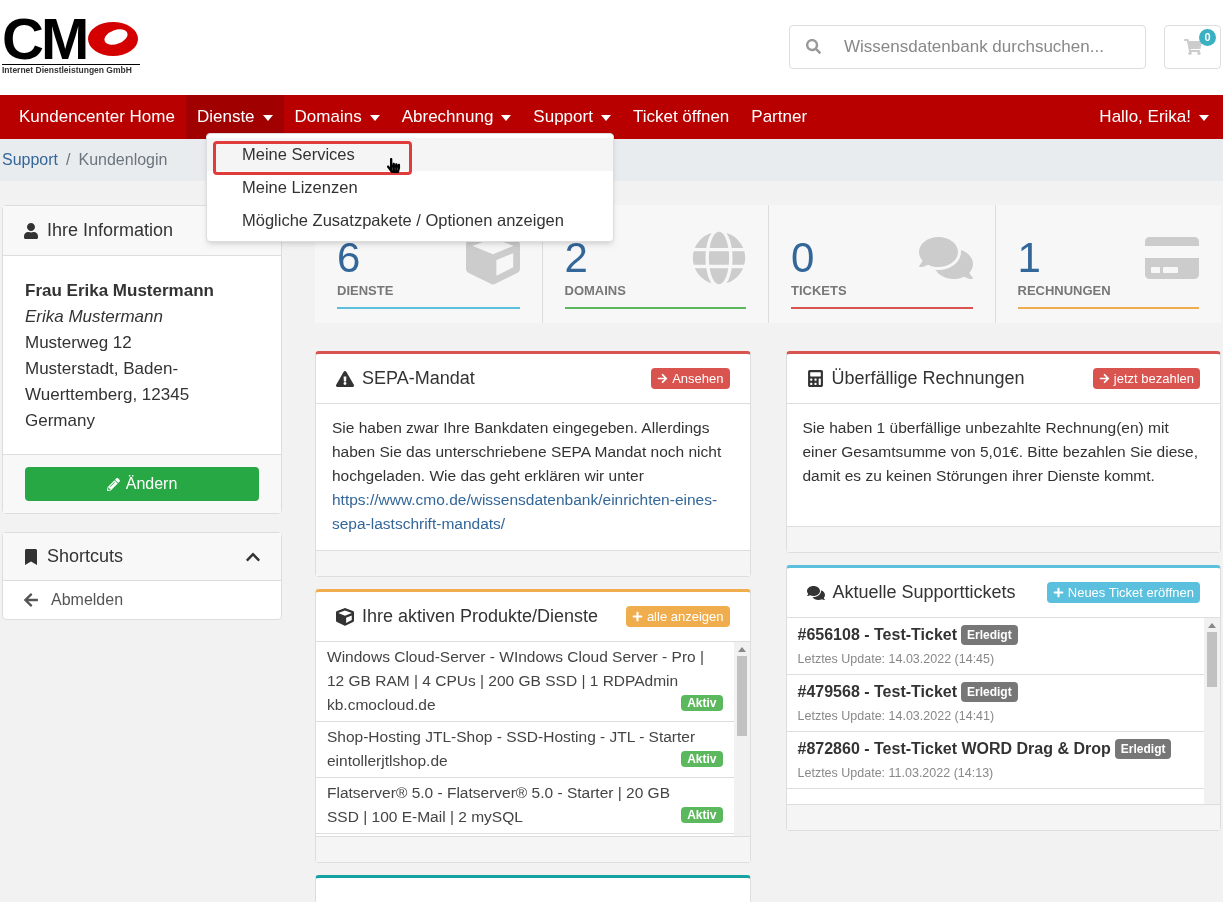 This screenshot has height=902, width=1223. I want to click on ticket-row: #656108 - Test-Ticket Erledigt Letztes Update: 14.03.2022 (14:45), so click(995, 646).